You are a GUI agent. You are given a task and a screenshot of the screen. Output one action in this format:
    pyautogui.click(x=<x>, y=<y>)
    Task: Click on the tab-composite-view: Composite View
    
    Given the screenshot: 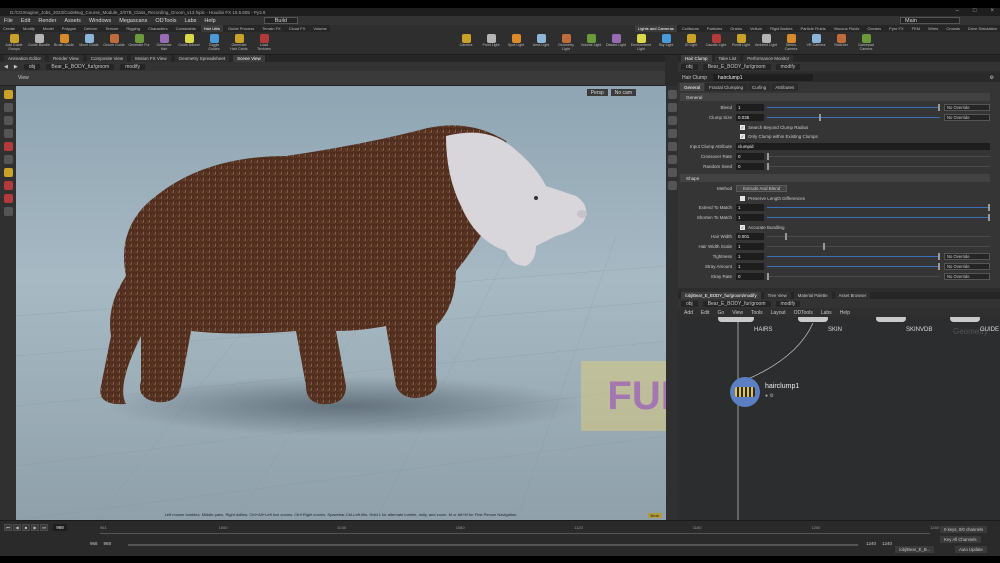 What is the action you would take?
    pyautogui.click(x=107, y=58)
    